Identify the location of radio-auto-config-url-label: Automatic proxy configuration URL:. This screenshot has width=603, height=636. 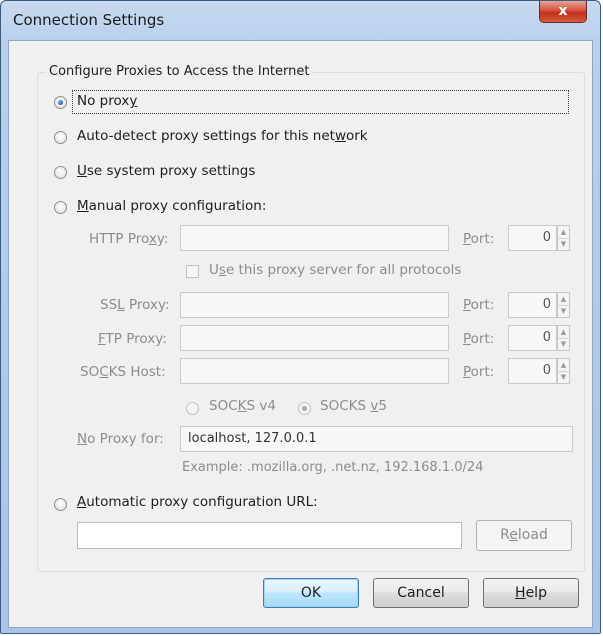
(197, 502).